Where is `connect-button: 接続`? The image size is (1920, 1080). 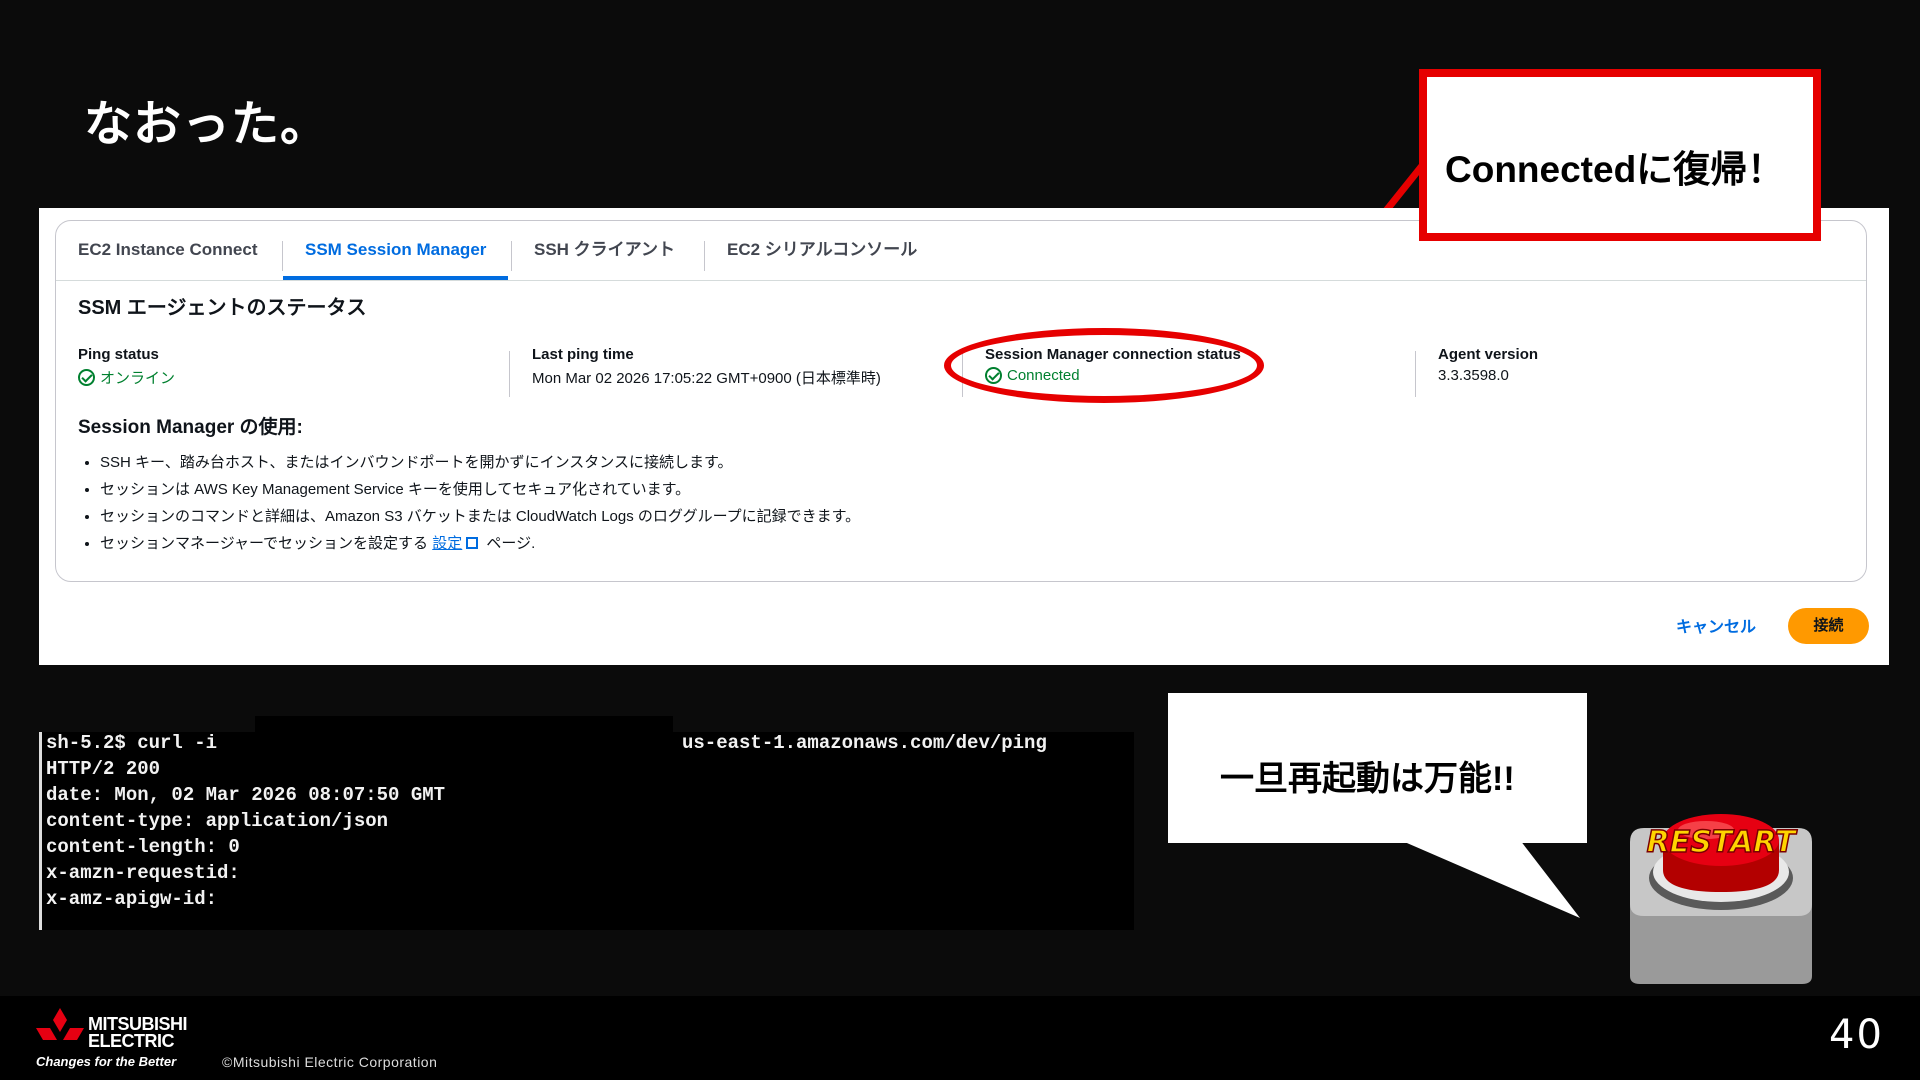
connect-button: 接続 is located at coordinates (1828, 626).